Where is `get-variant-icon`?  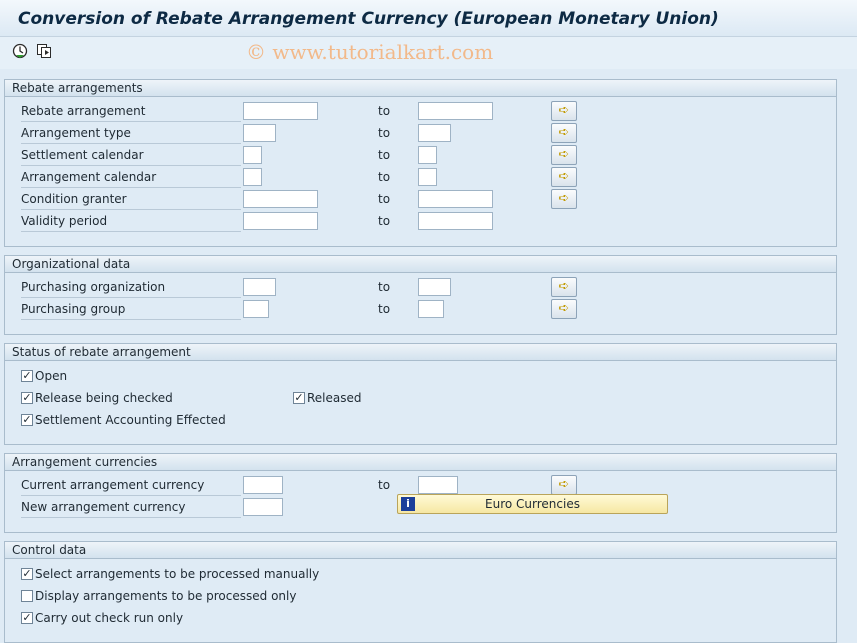
get-variant-icon is located at coordinates (44, 51).